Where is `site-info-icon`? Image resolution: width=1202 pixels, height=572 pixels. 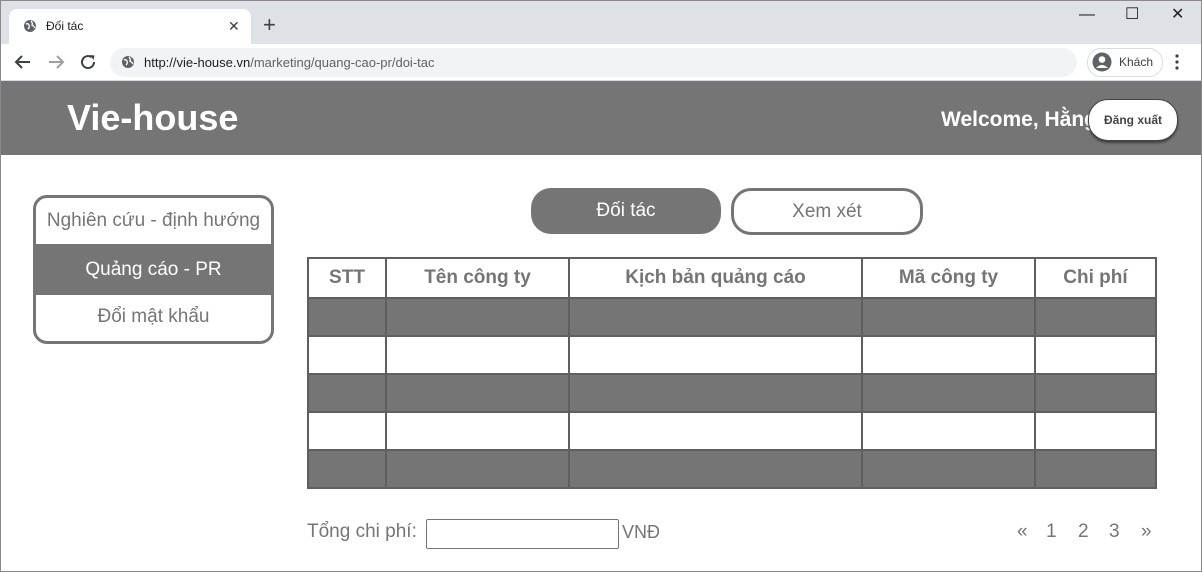
site-info-icon is located at coordinates (128, 64).